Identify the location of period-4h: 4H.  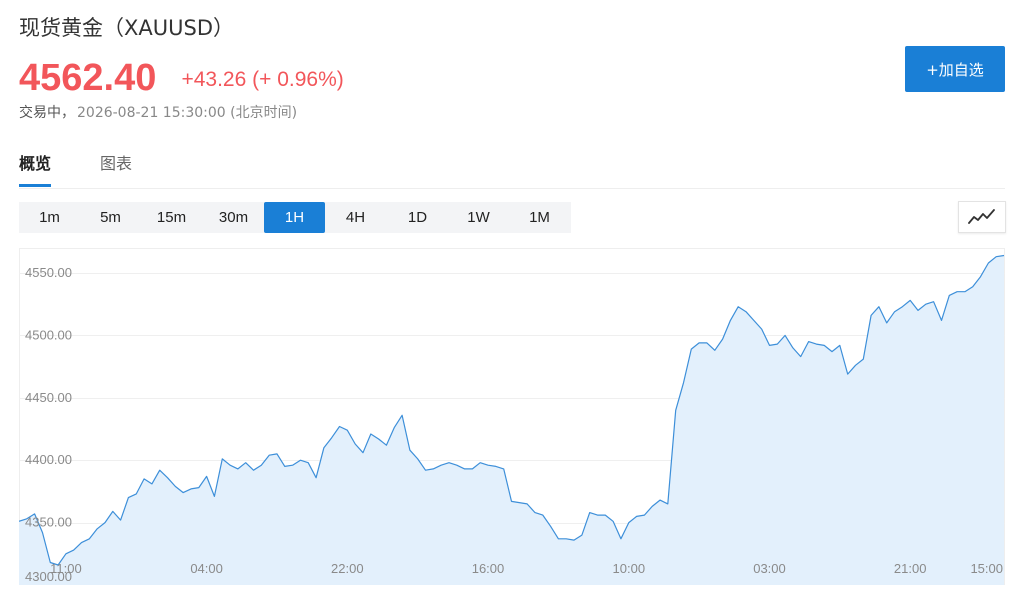
(355, 217).